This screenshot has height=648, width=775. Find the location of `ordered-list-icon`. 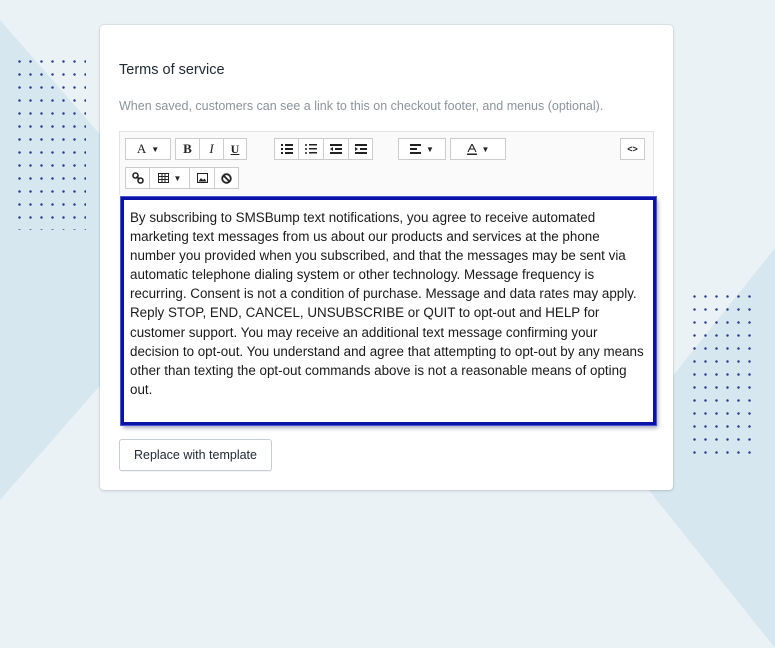

ordered-list-icon is located at coordinates (311, 149).